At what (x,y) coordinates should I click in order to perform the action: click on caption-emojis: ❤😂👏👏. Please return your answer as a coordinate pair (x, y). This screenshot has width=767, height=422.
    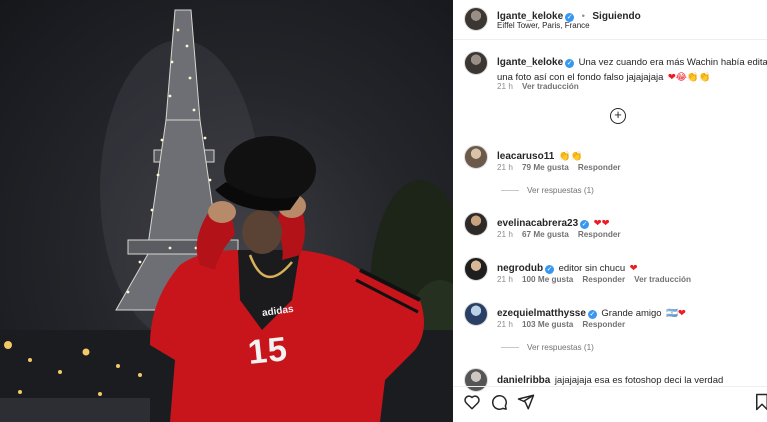
    Looking at the image, I should click on (689, 77).